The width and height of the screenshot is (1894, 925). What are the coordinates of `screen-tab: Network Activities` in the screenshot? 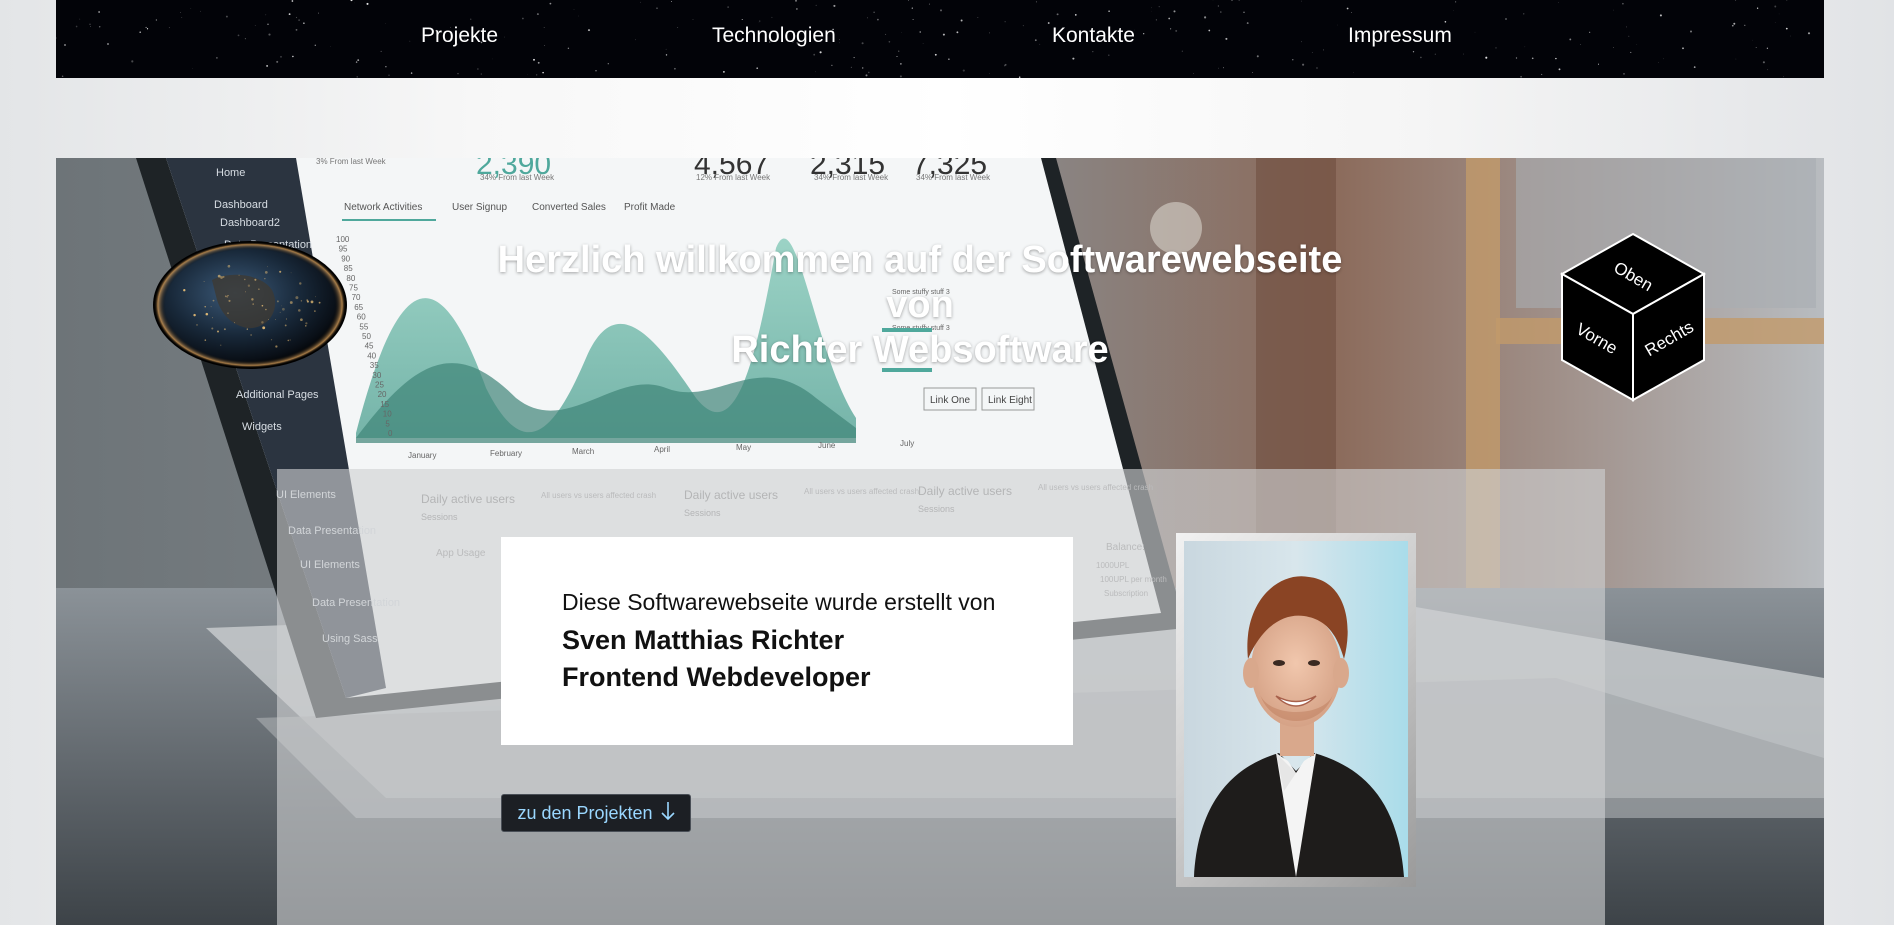 It's located at (383, 207).